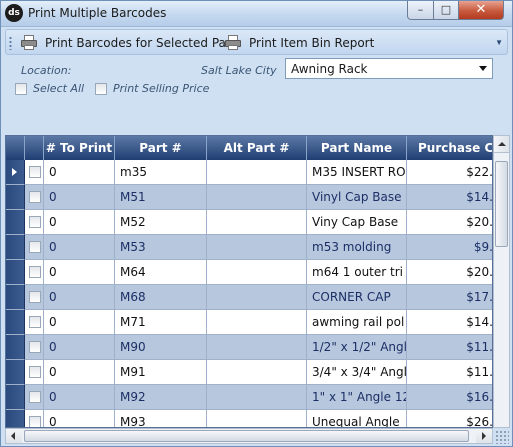 This screenshot has height=447, width=513. I want to click on column-header-part-number: Part #, so click(161, 148).